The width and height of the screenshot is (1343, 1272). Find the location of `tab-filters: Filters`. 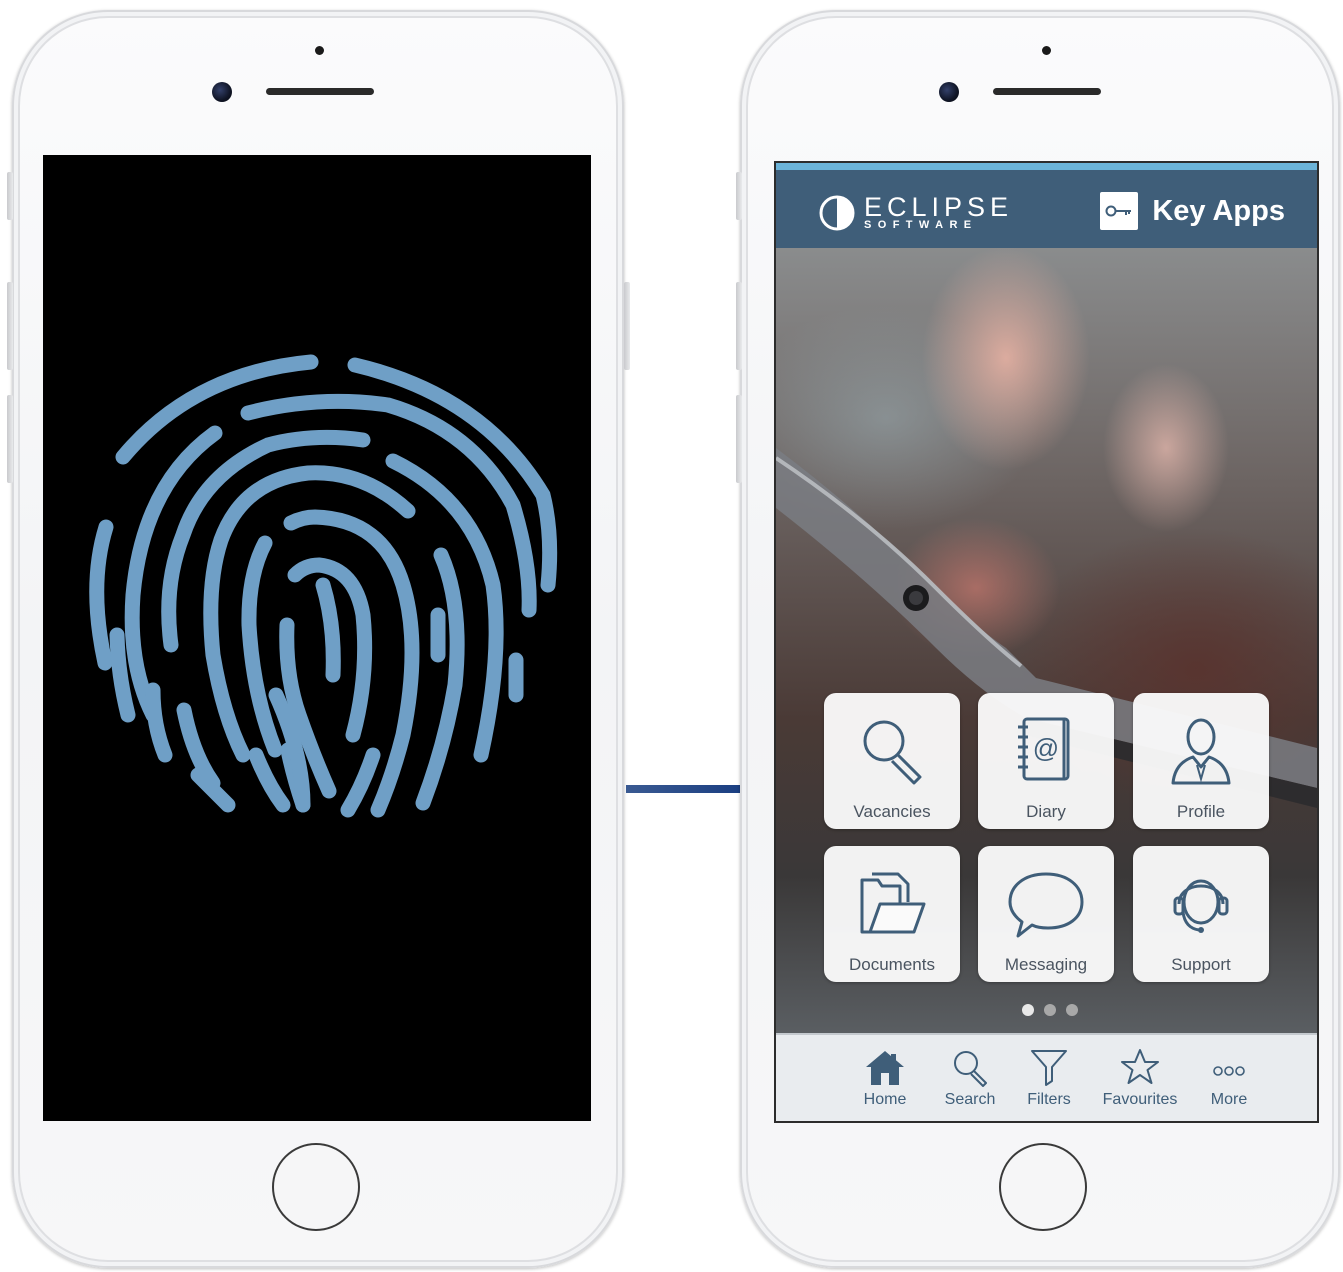

tab-filters: Filters is located at coordinates (1049, 1080).